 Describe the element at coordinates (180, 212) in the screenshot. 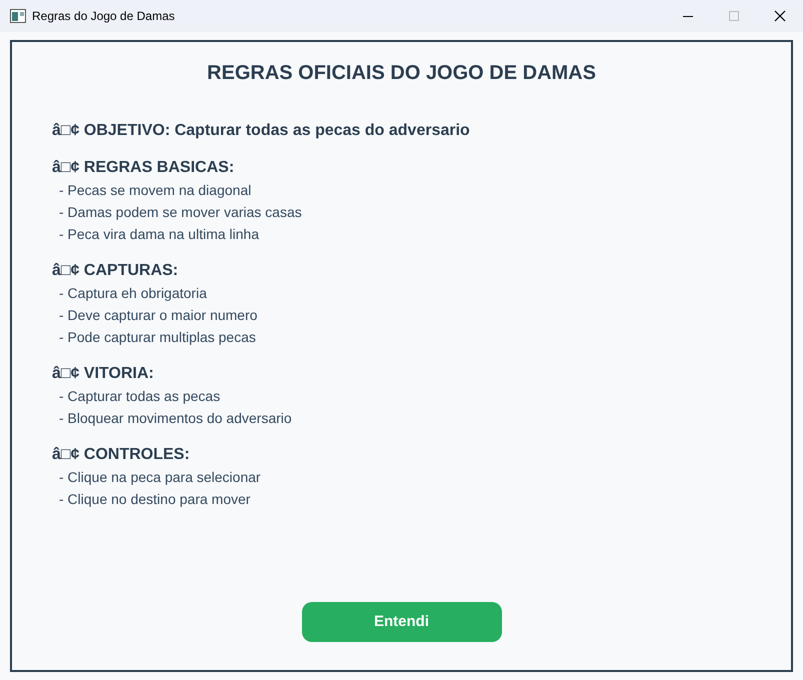

I see `rule-item: - Damas podem se mover varias casas` at that location.